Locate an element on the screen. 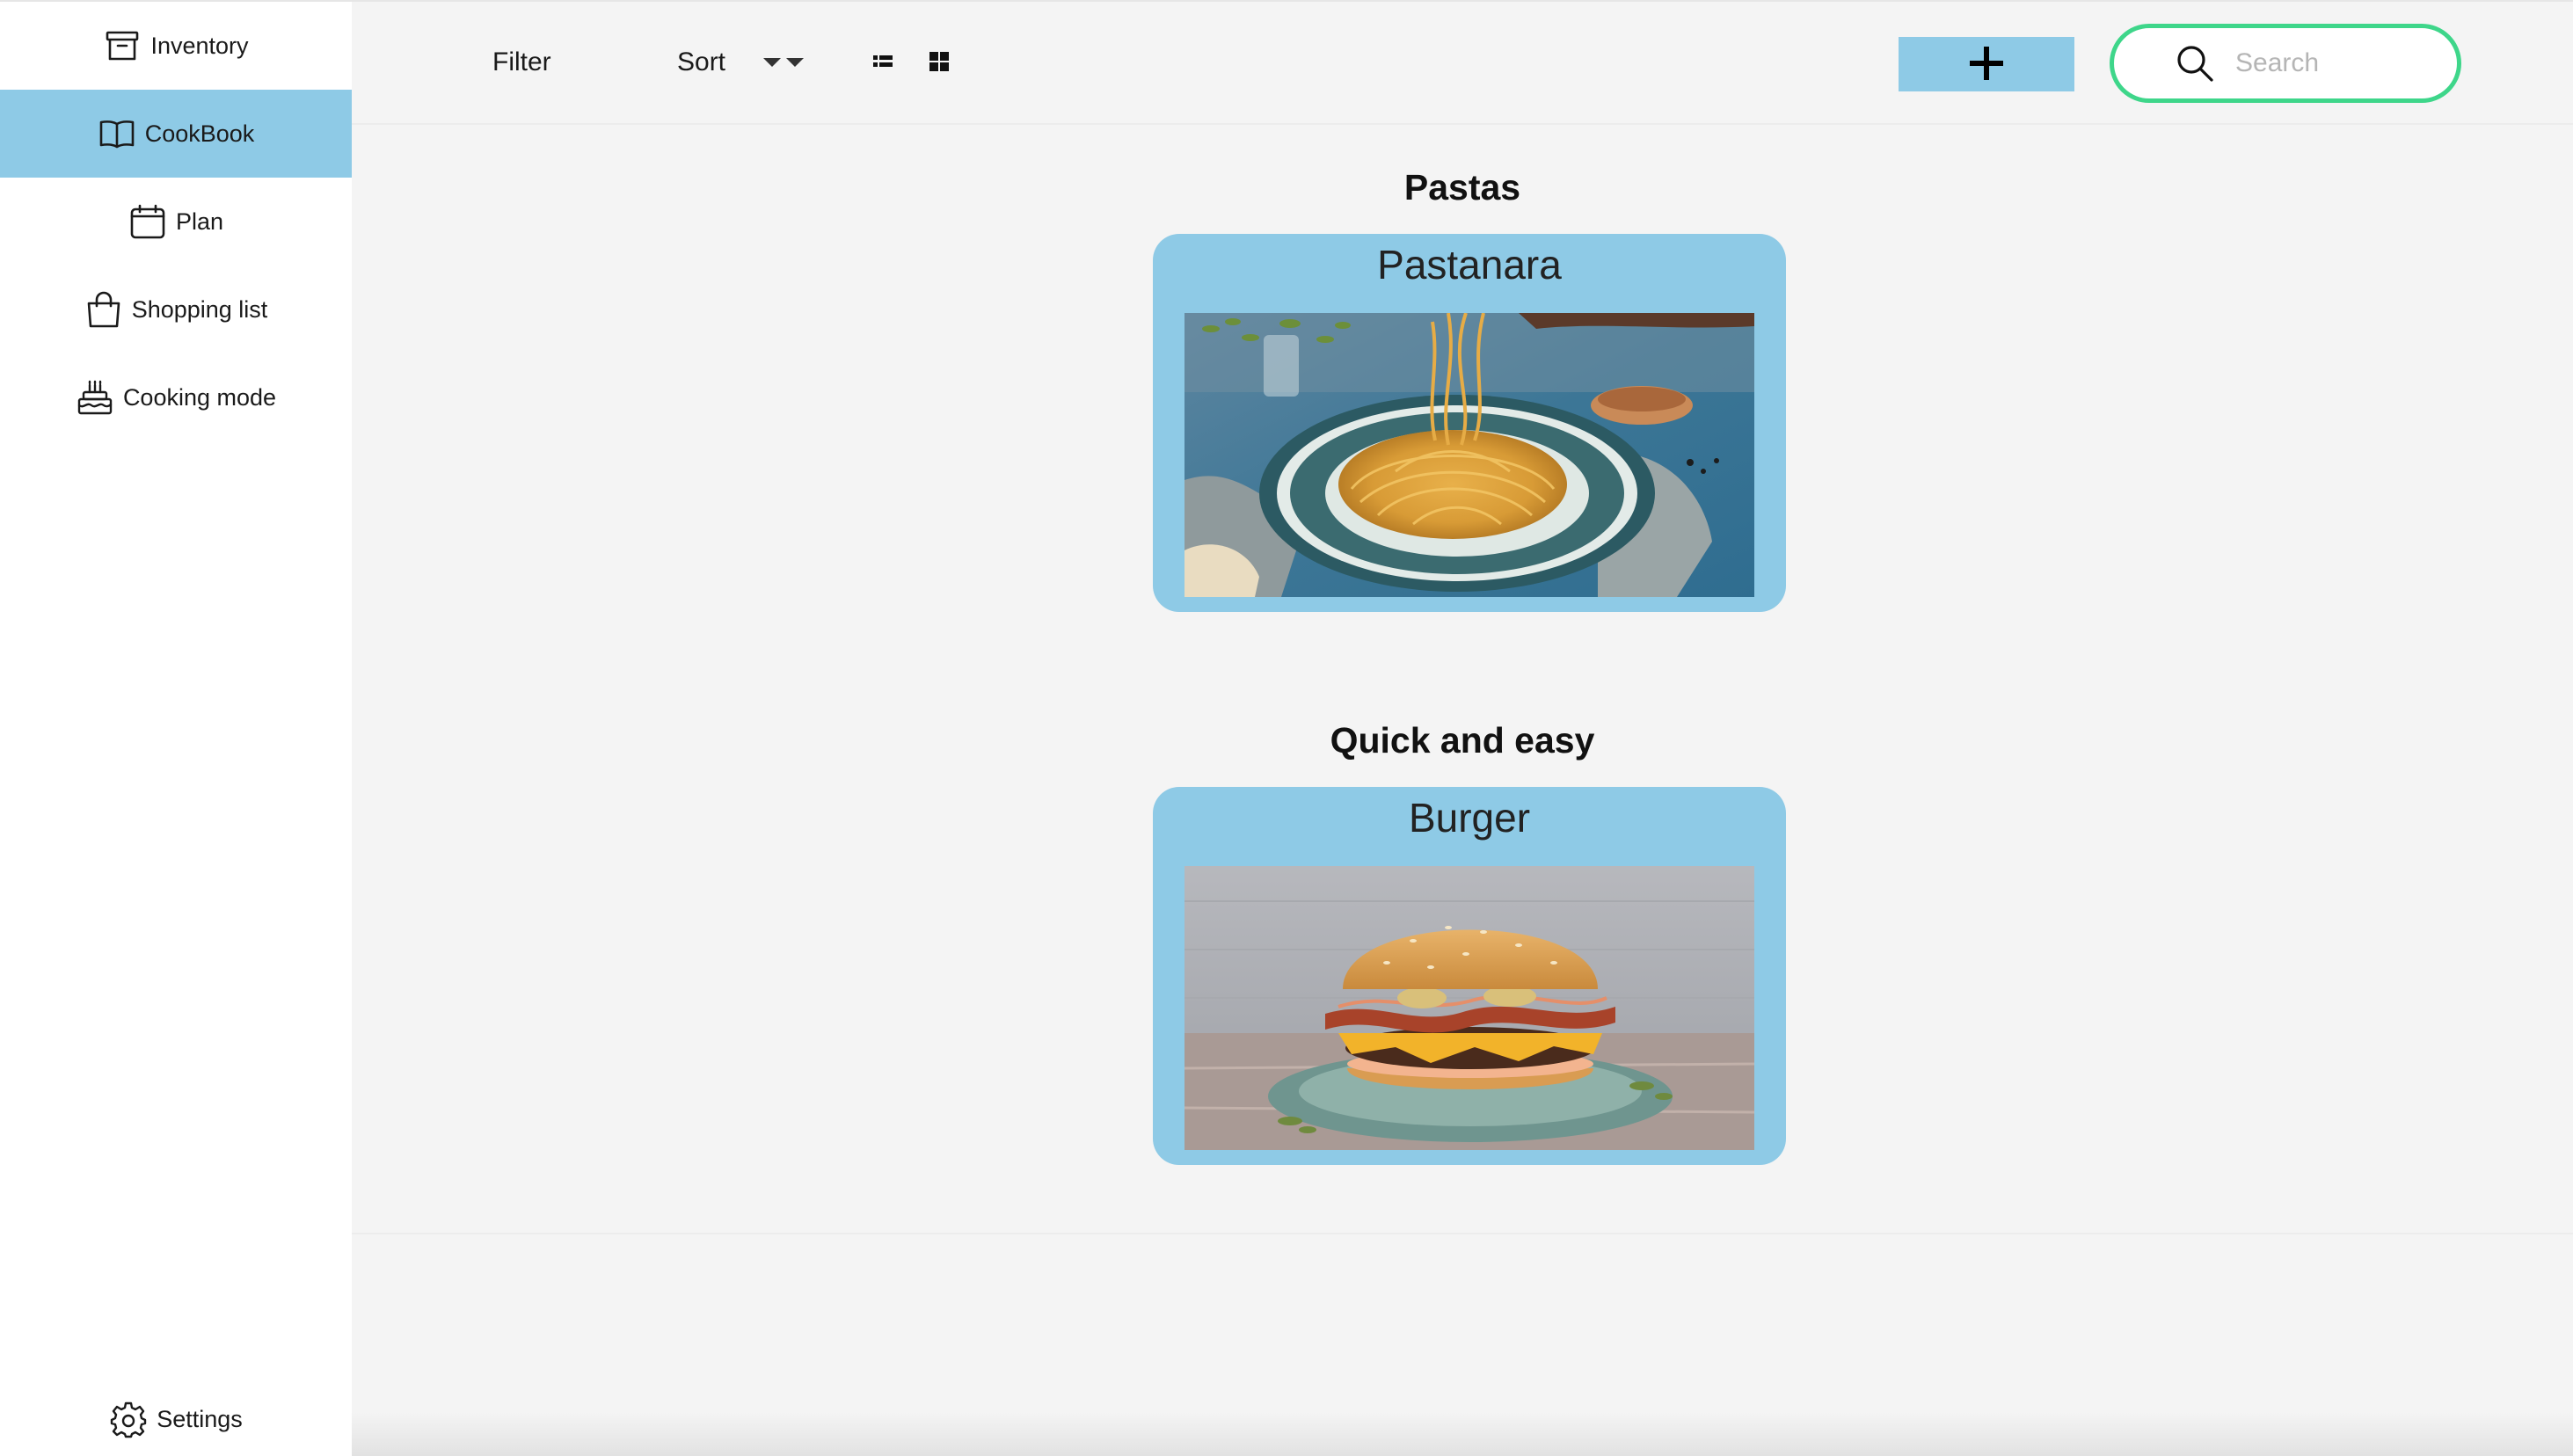 The width and height of the screenshot is (2573, 1456). shopping-bag-icon is located at coordinates (103, 309).